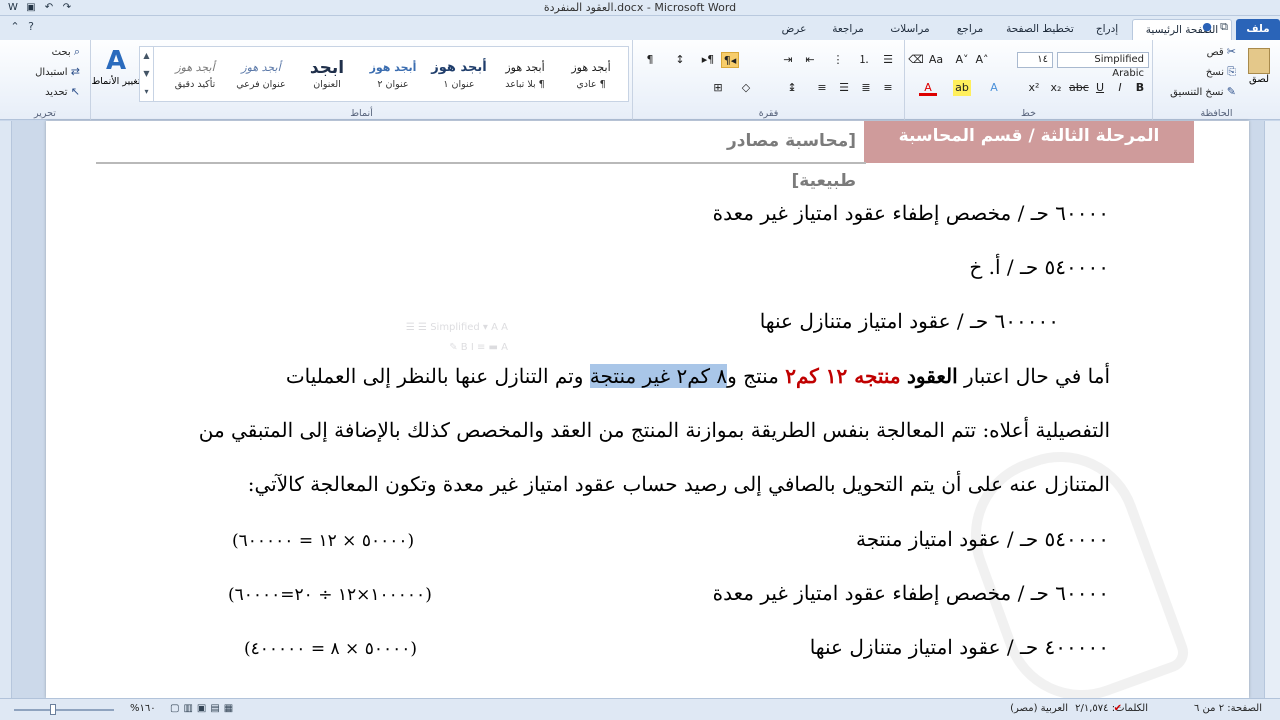  What do you see at coordinates (1034, 88) in the screenshot?
I see `superscript-button: x²` at bounding box center [1034, 88].